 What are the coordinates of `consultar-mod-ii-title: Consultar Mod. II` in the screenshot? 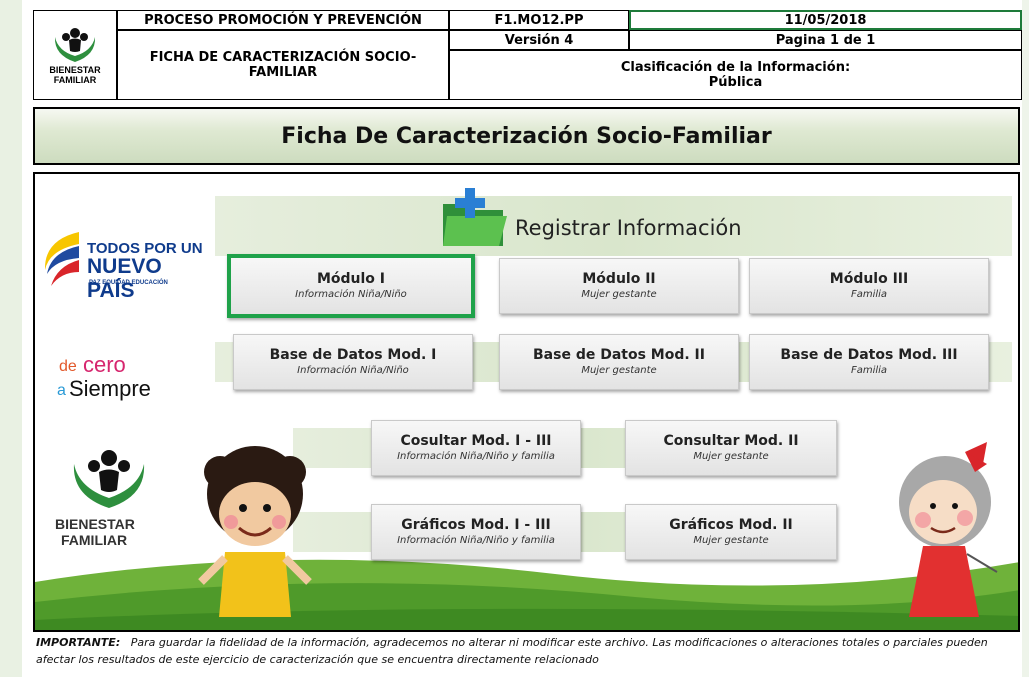 It's located at (731, 441).